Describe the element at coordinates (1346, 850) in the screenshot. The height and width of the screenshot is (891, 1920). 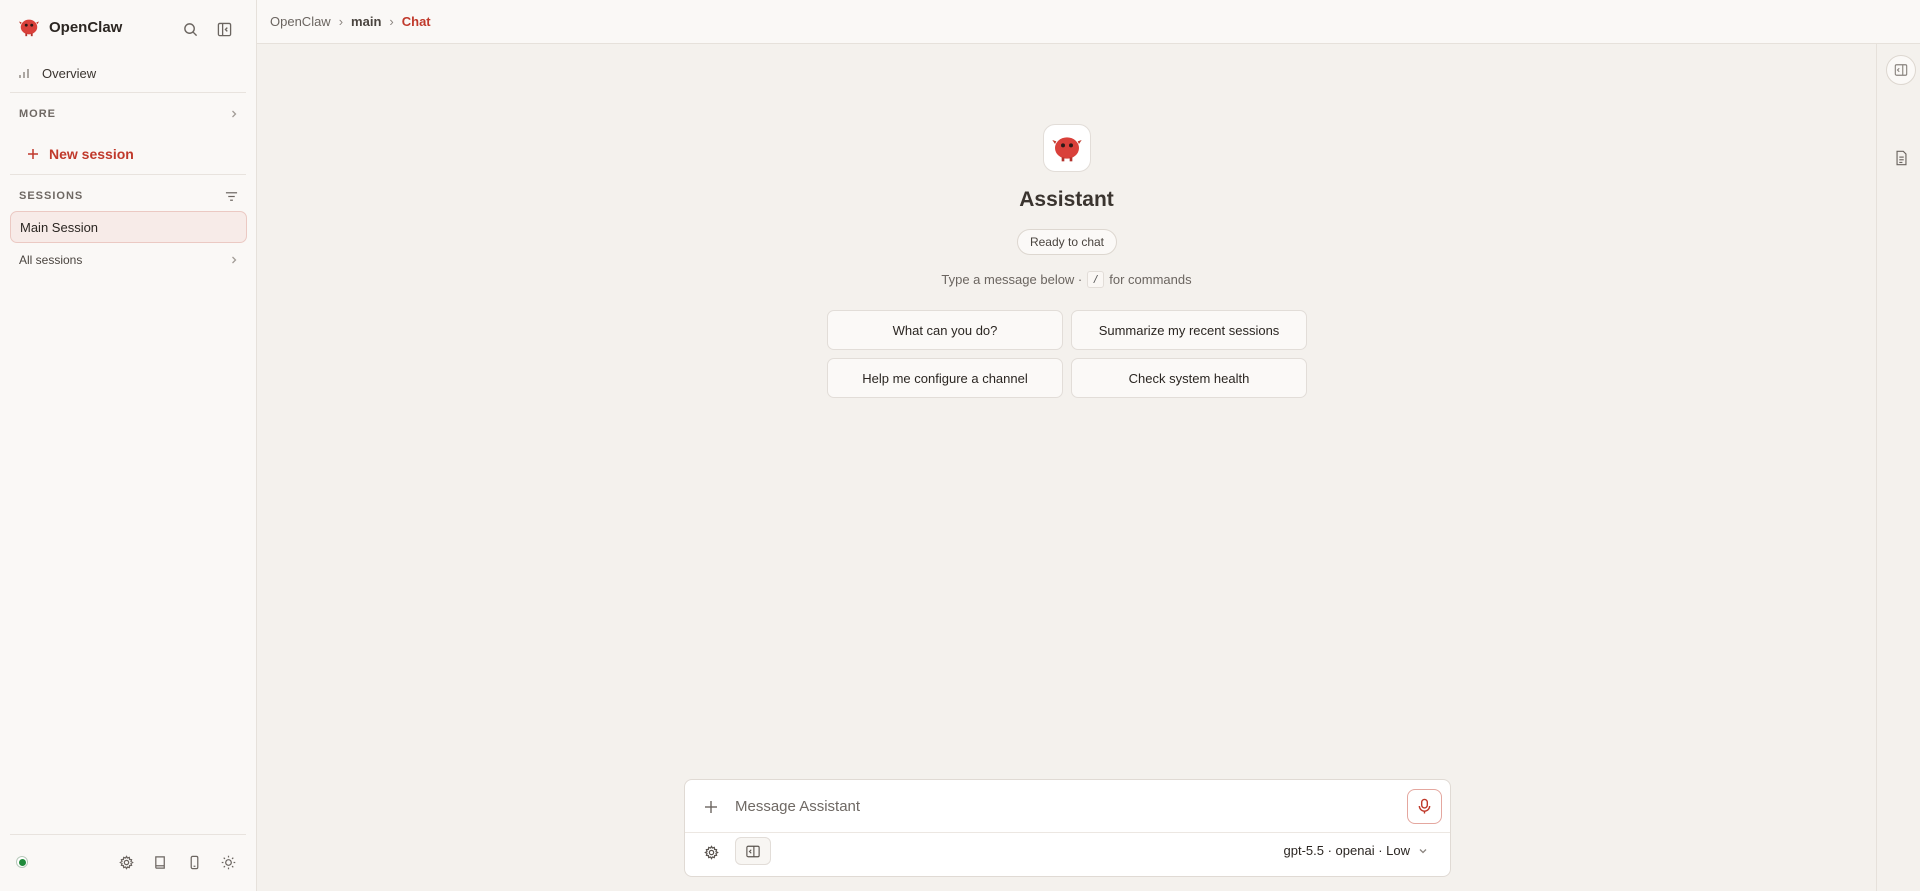
I see `model-label: gpt-5.5 · openai · Low` at that location.